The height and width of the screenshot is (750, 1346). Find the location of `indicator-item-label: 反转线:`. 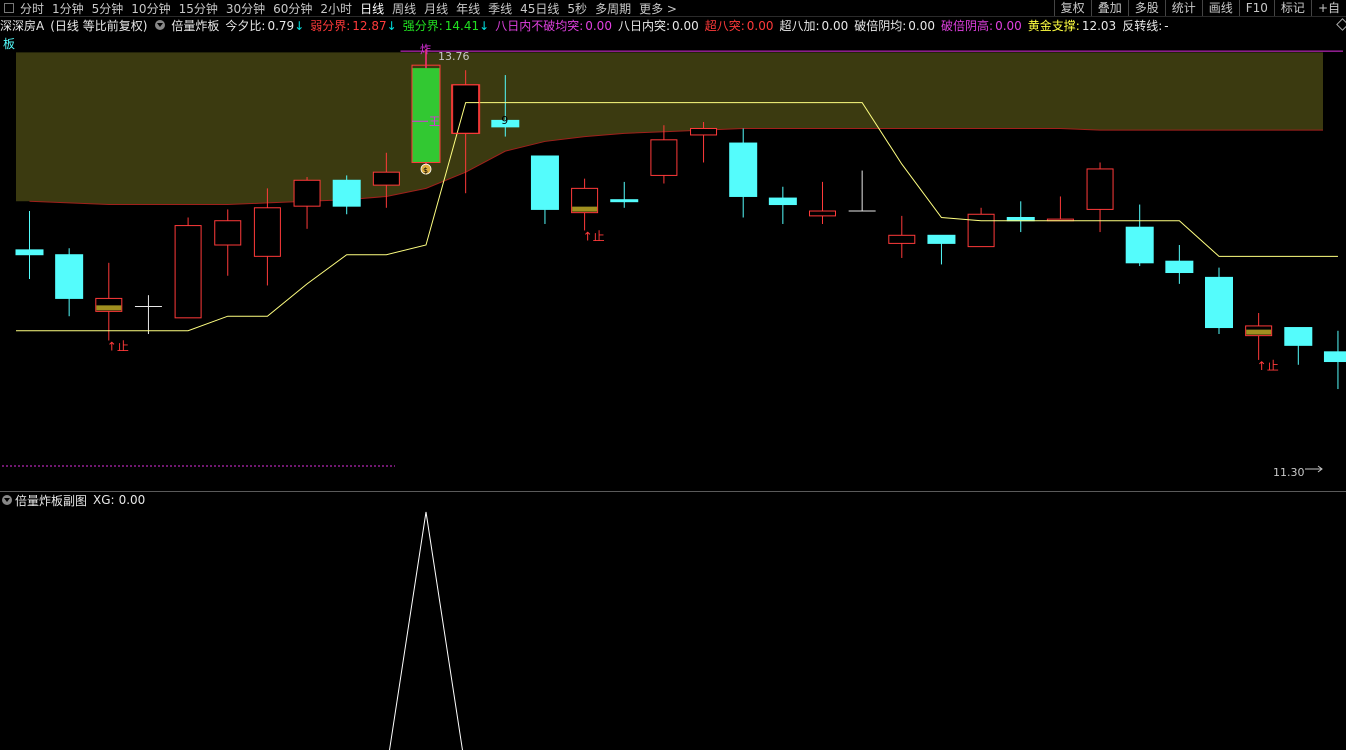

indicator-item-label: 反转线: is located at coordinates (1142, 25).